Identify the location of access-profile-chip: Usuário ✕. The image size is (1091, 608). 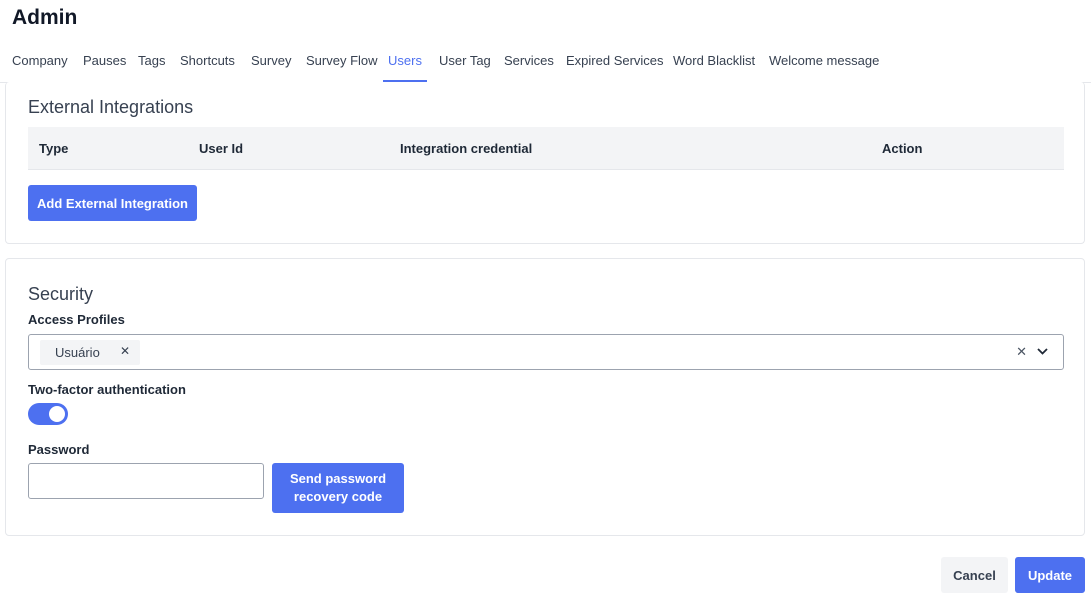
(90, 352).